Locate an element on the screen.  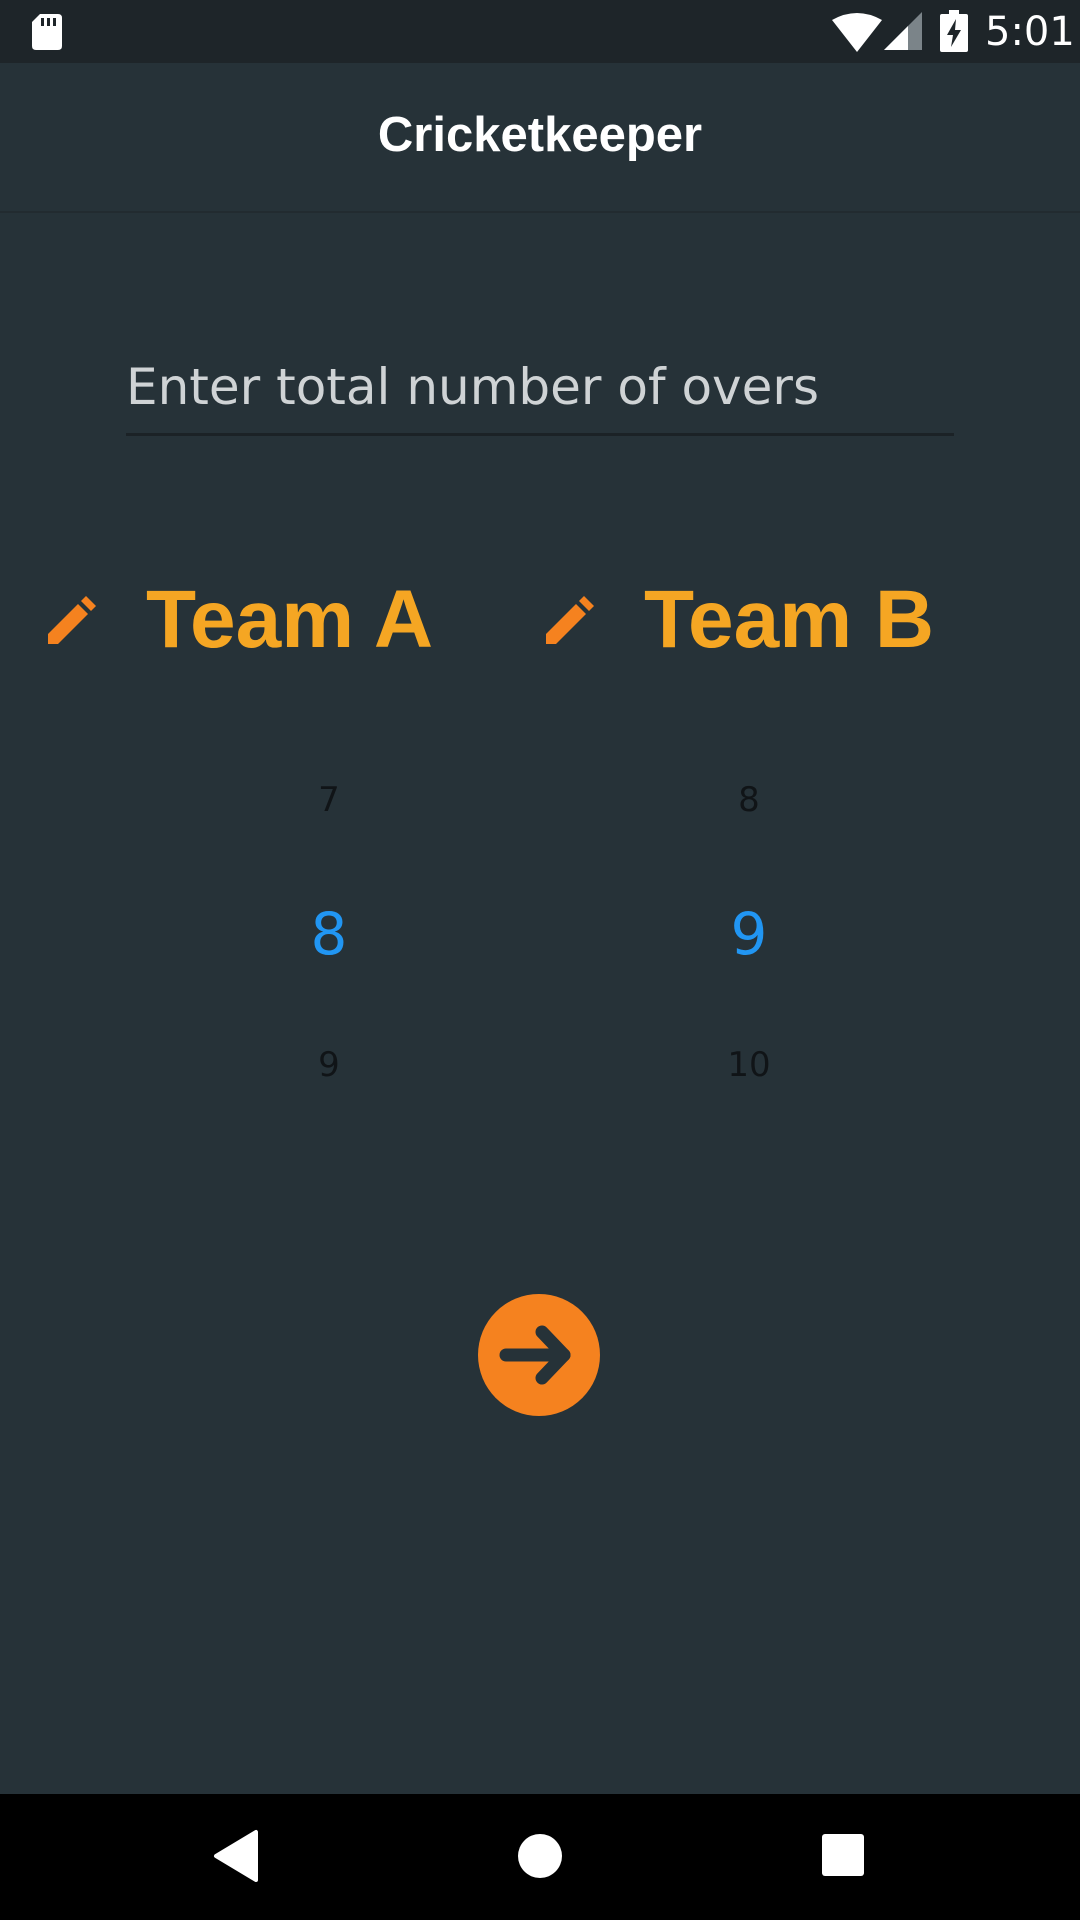
back-icon is located at coordinates (240, 1856).